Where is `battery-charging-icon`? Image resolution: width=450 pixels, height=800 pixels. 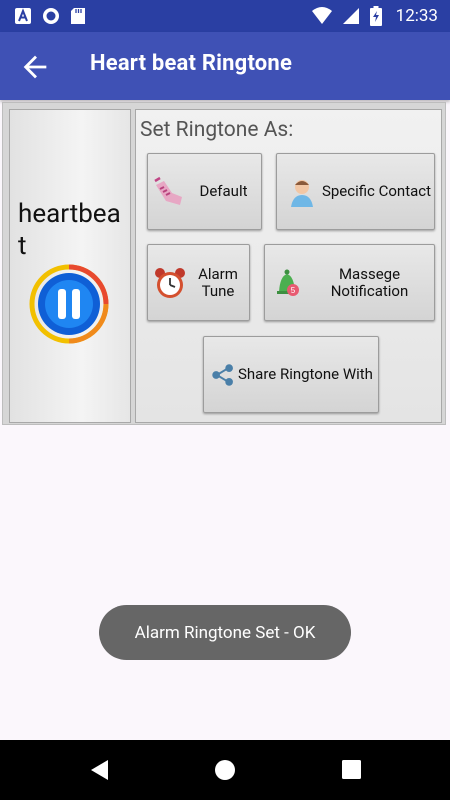 battery-charging-icon is located at coordinates (375, 16).